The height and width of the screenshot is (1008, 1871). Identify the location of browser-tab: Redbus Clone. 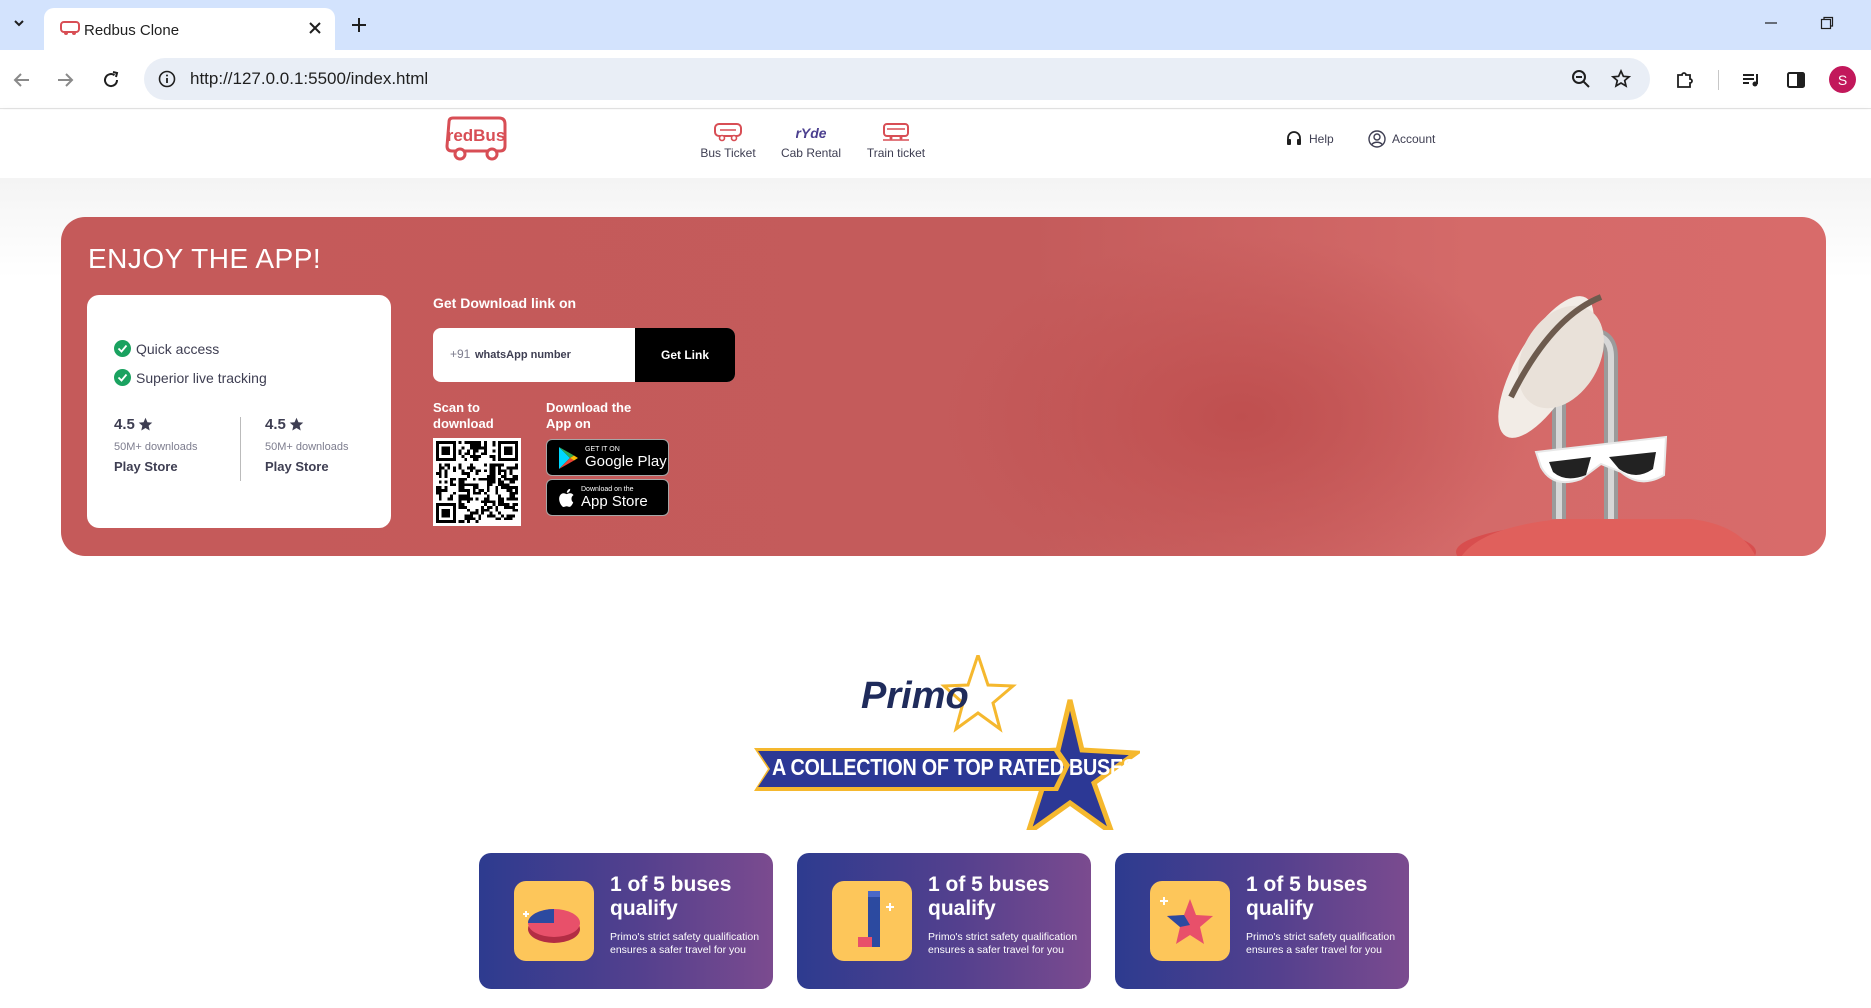
(189, 29).